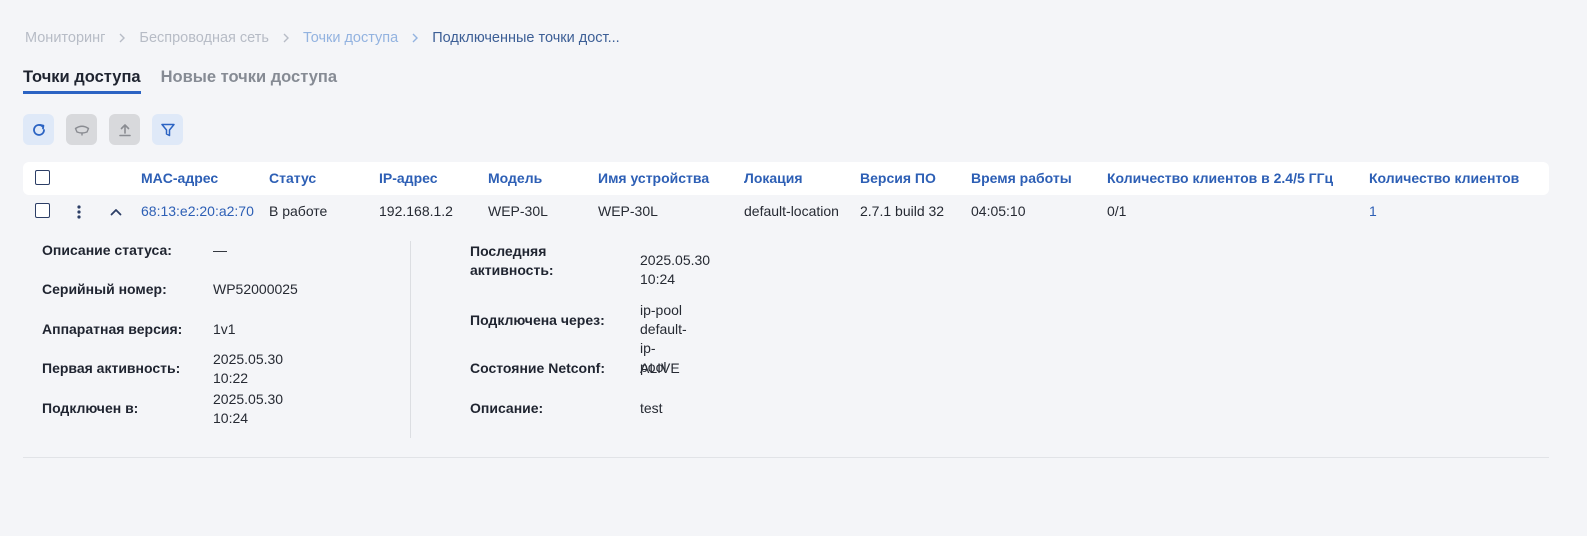 The width and height of the screenshot is (1587, 536). I want to click on chevron-up-icon, so click(116, 212).